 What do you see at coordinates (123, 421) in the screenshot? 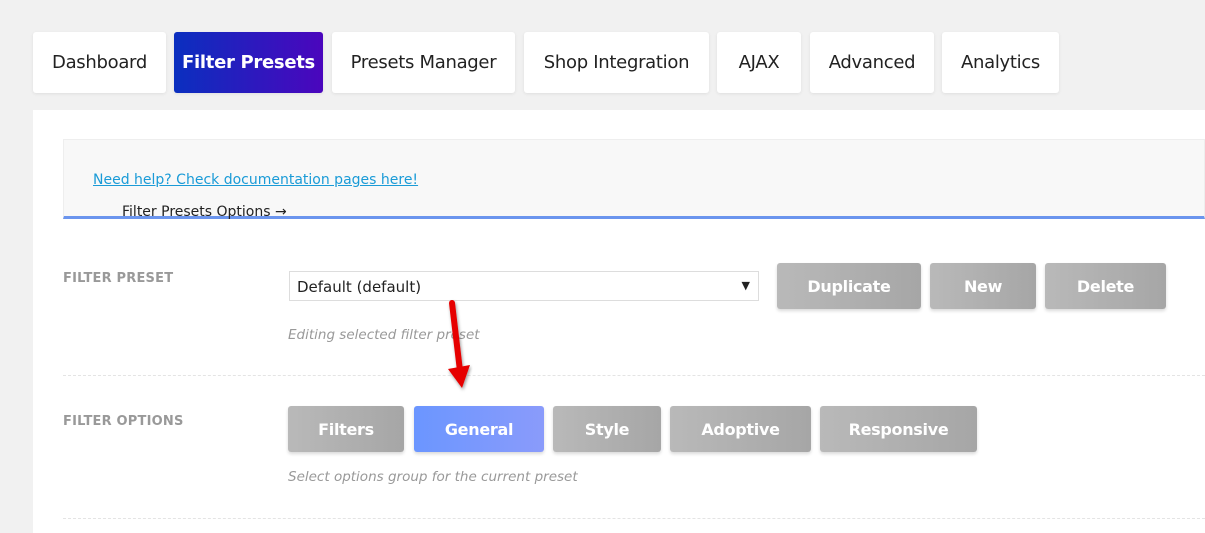
I see `filter-options-label: FILTER OPTIONS` at bounding box center [123, 421].